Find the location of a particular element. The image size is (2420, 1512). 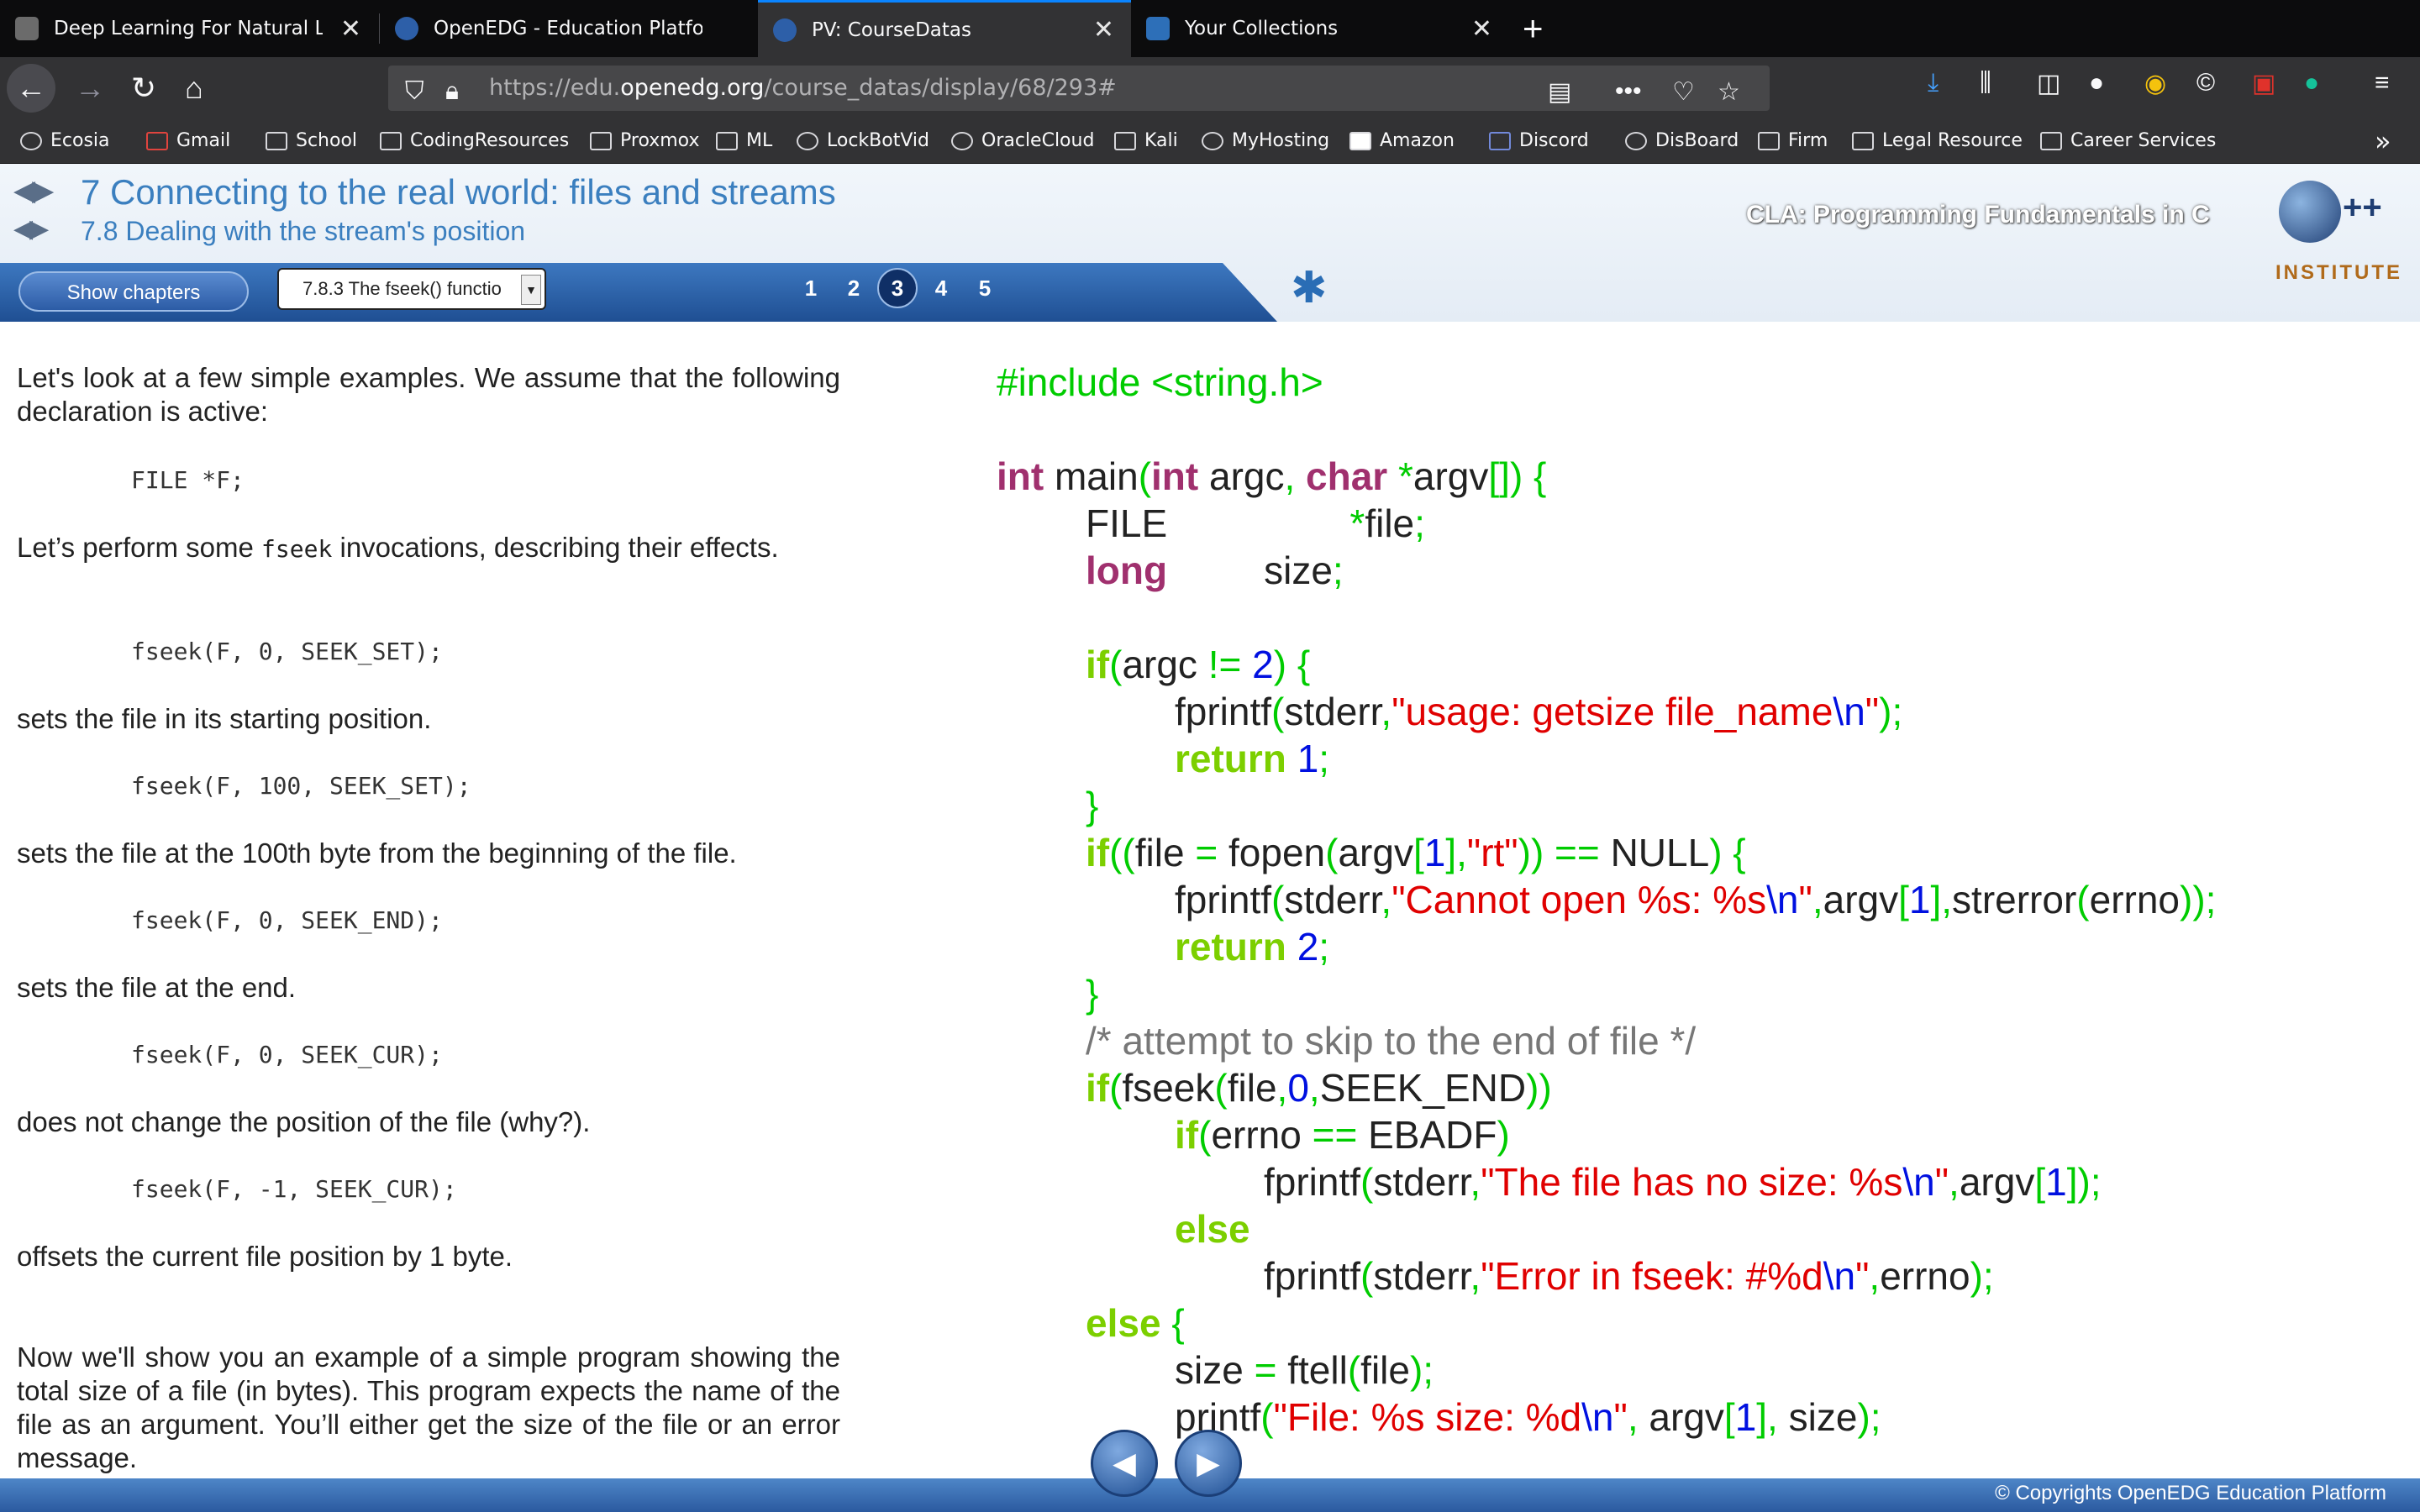

shield-icon: ⛉ is located at coordinates (414, 91).